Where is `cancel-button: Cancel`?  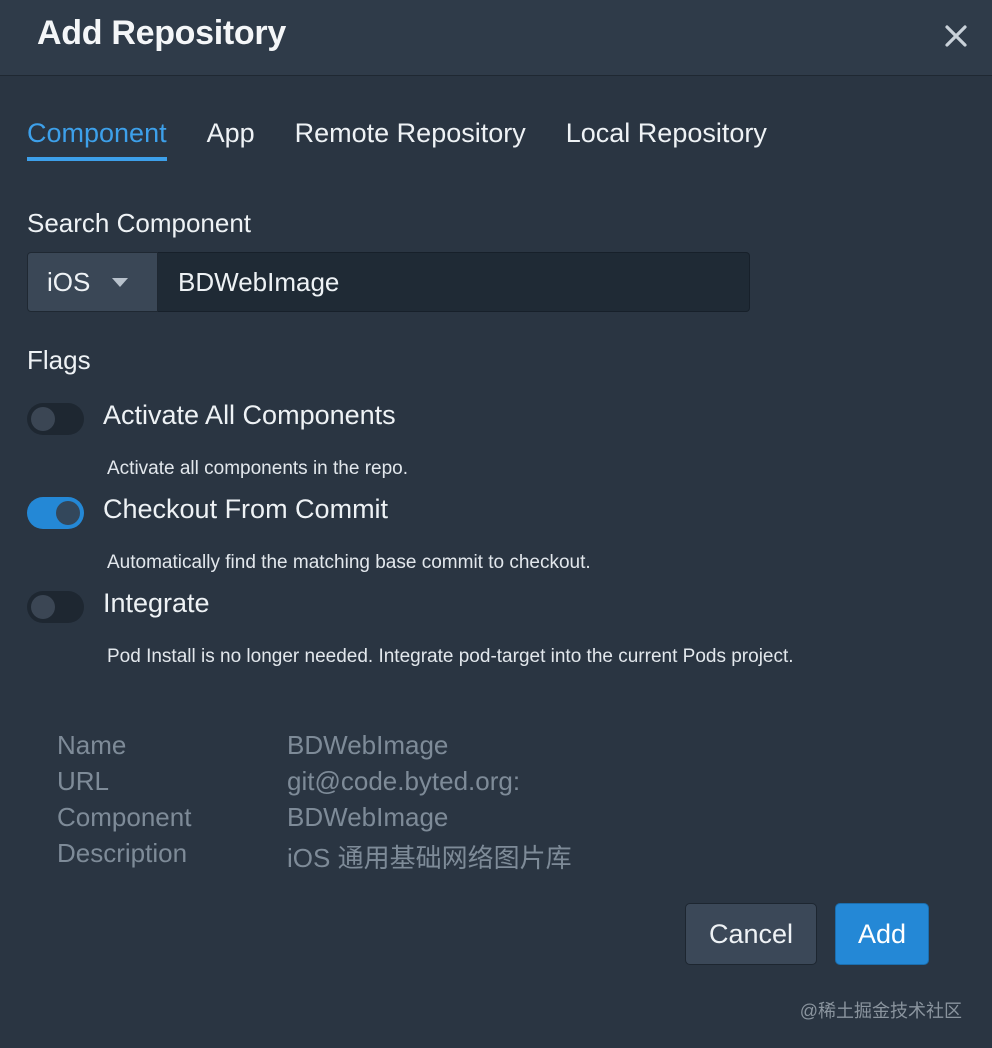
cancel-button: Cancel is located at coordinates (751, 934).